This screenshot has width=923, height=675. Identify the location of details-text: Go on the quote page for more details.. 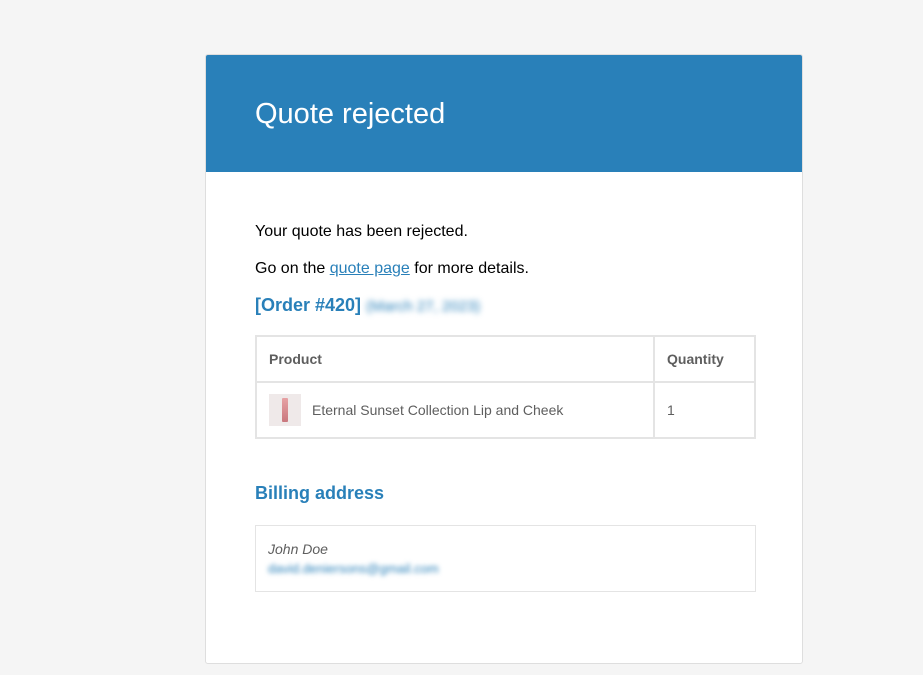
(392, 269).